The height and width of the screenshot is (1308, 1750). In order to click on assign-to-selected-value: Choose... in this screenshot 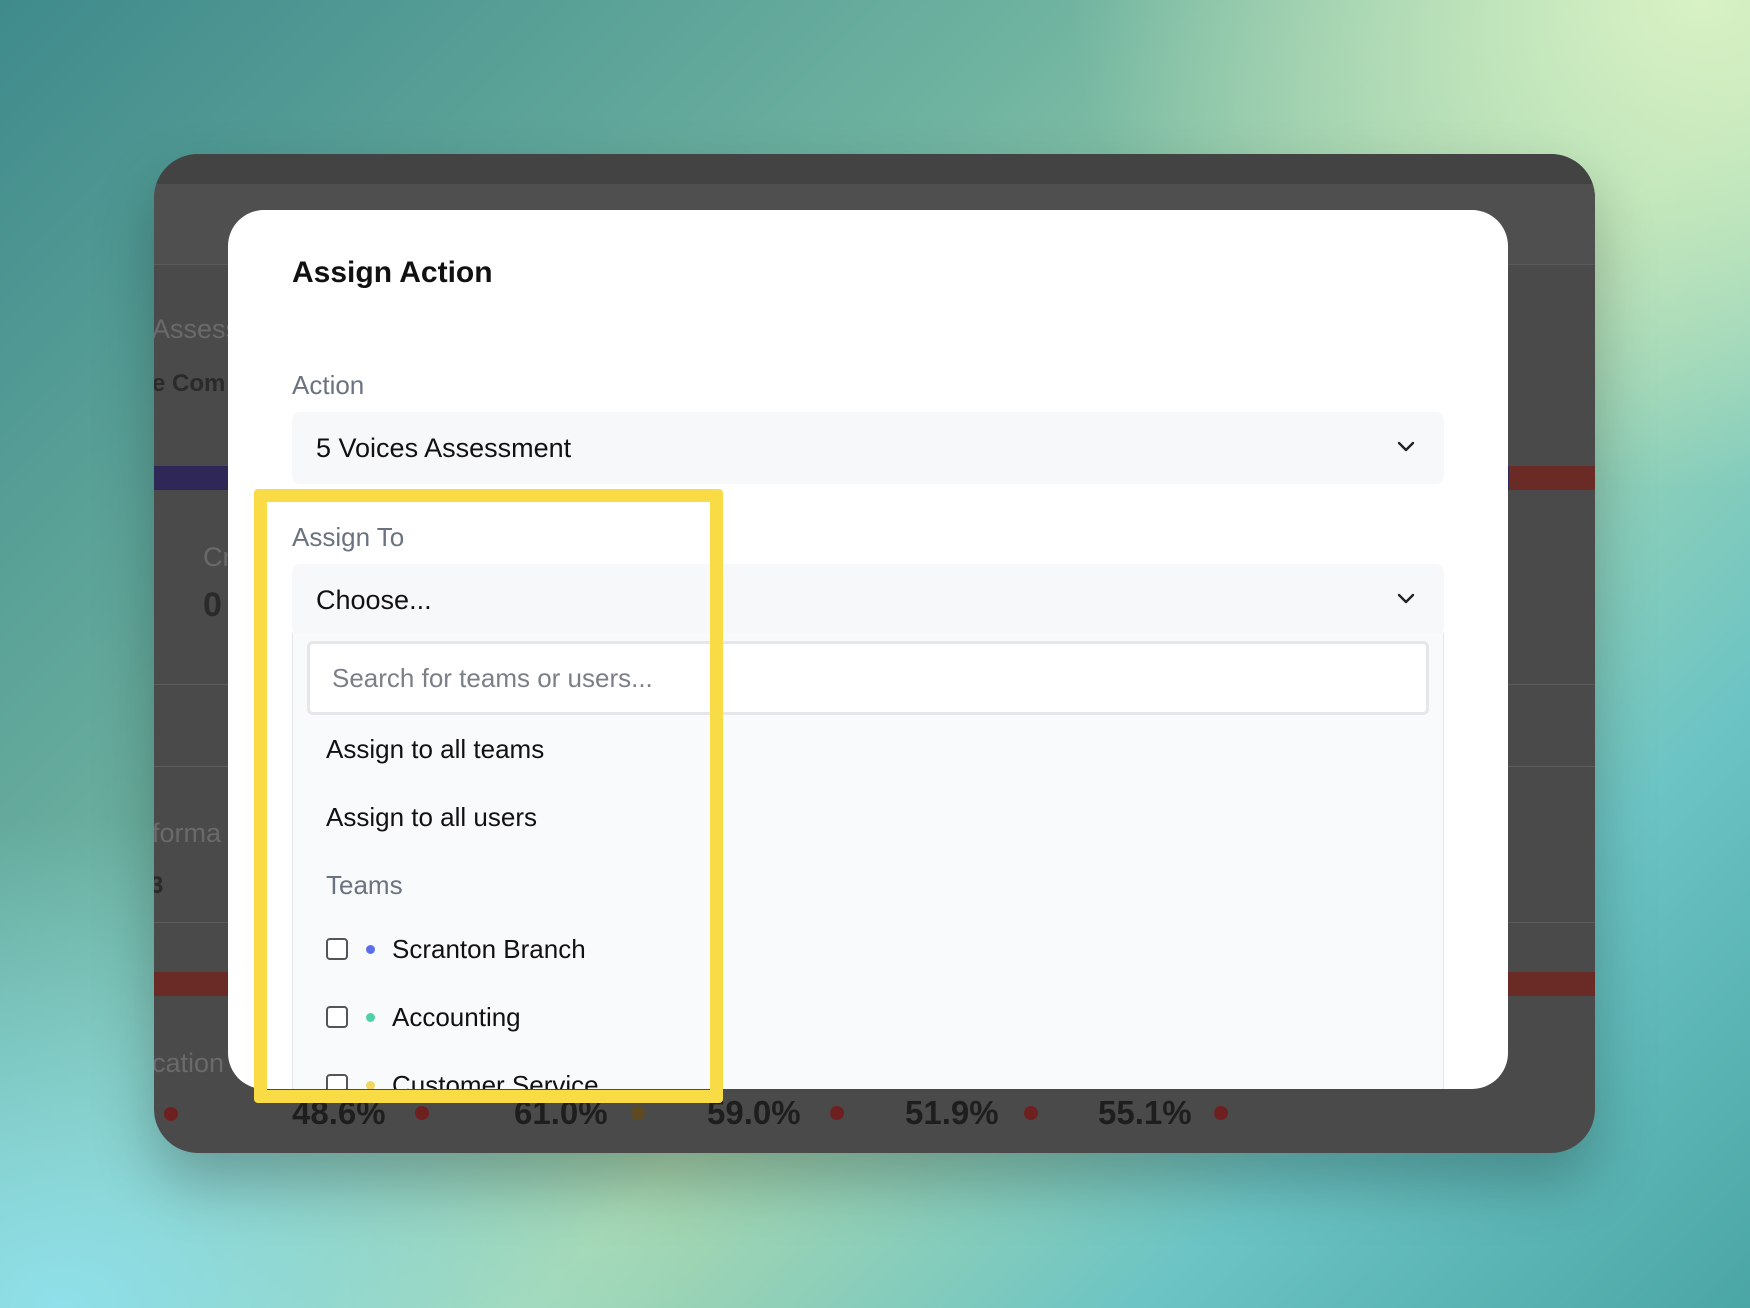, I will do `click(374, 599)`.